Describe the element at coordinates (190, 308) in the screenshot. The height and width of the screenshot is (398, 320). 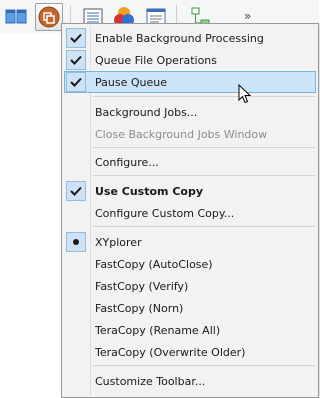
I see `menu-item-fastcopy-norn: FastCopy (Norn)` at that location.